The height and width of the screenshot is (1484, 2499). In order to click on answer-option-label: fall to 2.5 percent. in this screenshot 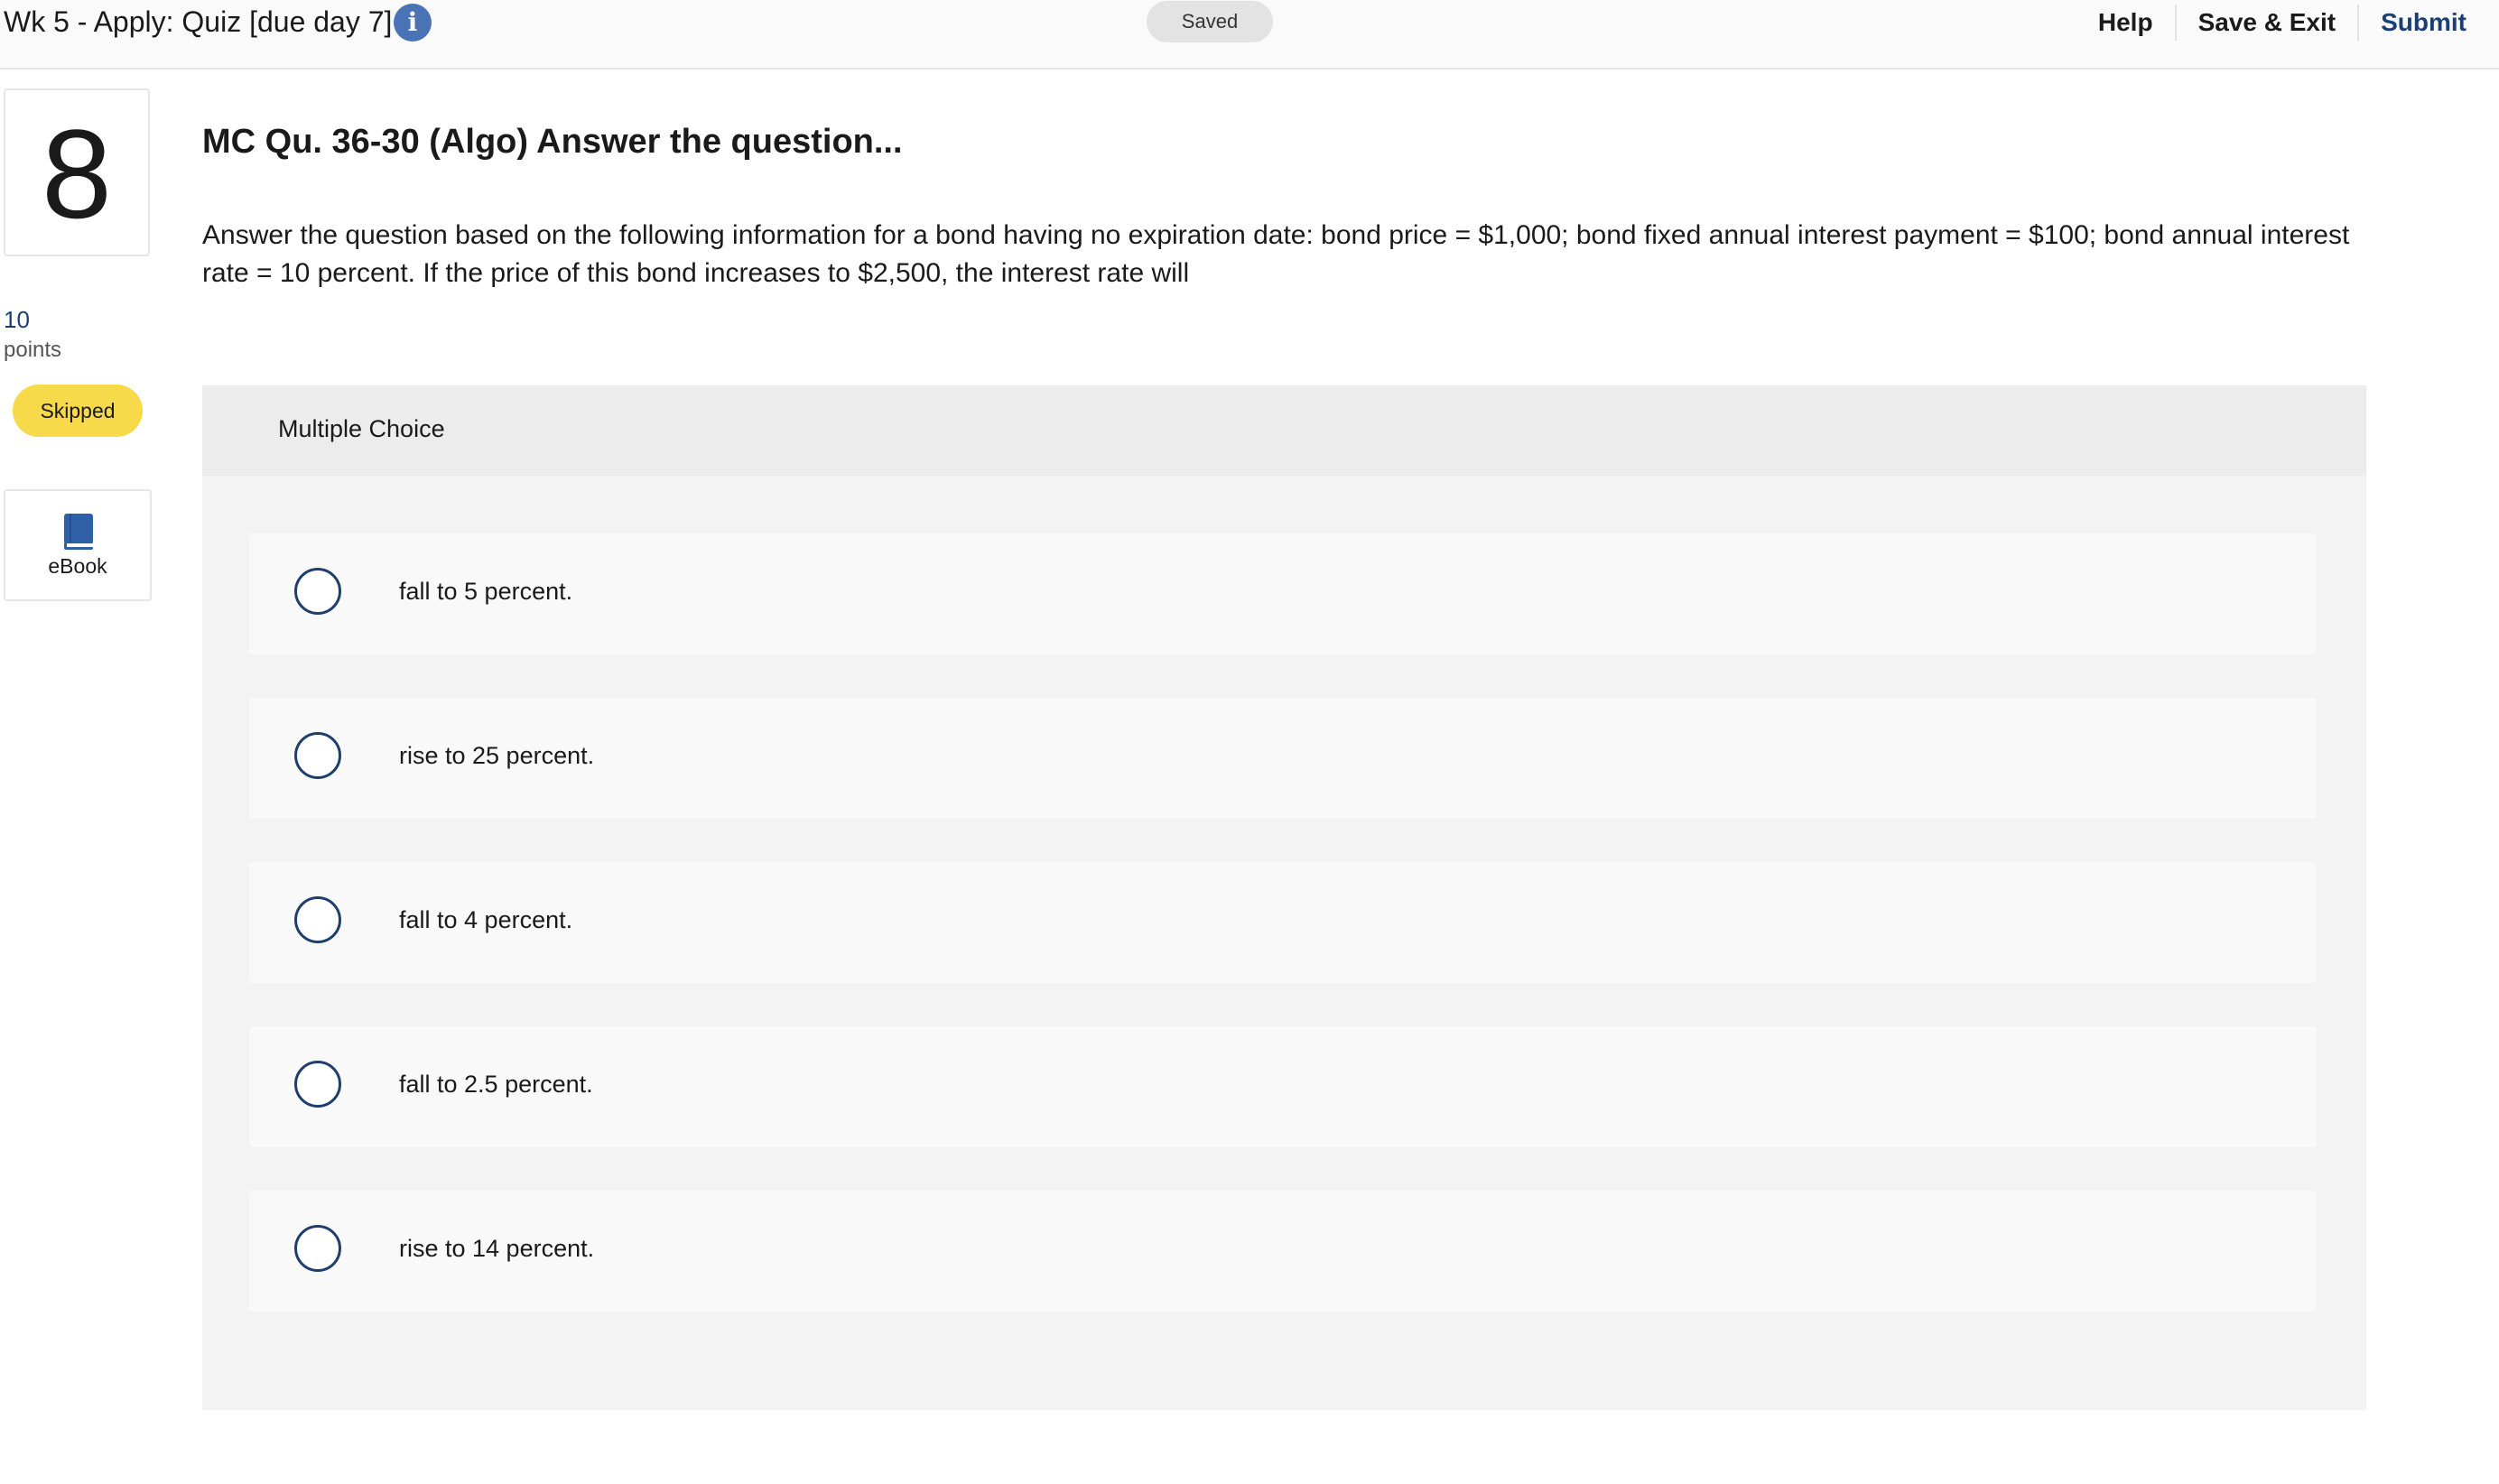, I will do `click(496, 1085)`.